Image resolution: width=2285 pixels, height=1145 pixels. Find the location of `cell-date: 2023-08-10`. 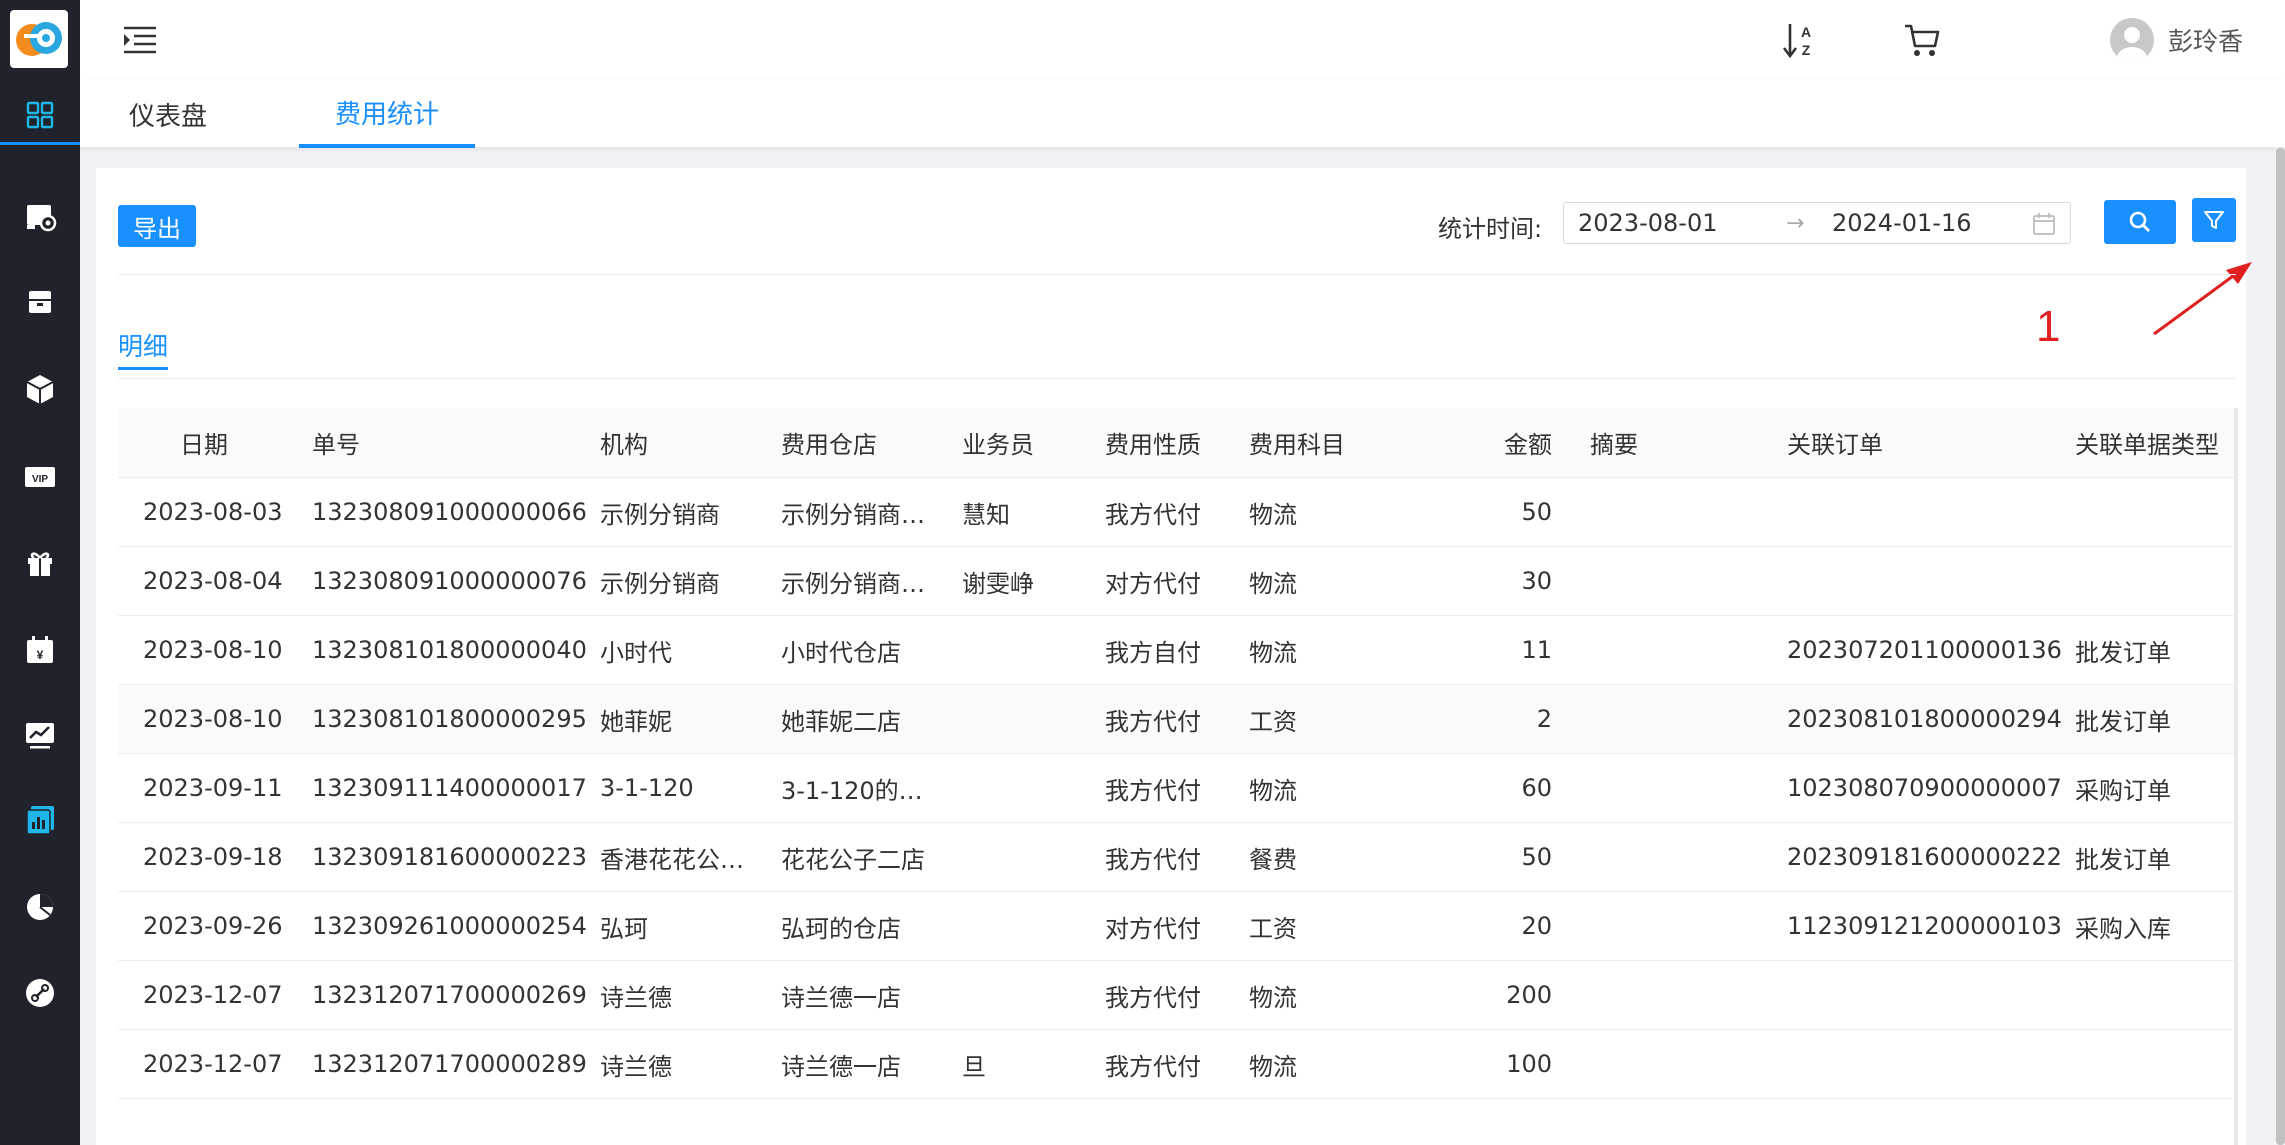

cell-date: 2023-08-10 is located at coordinates (213, 719).